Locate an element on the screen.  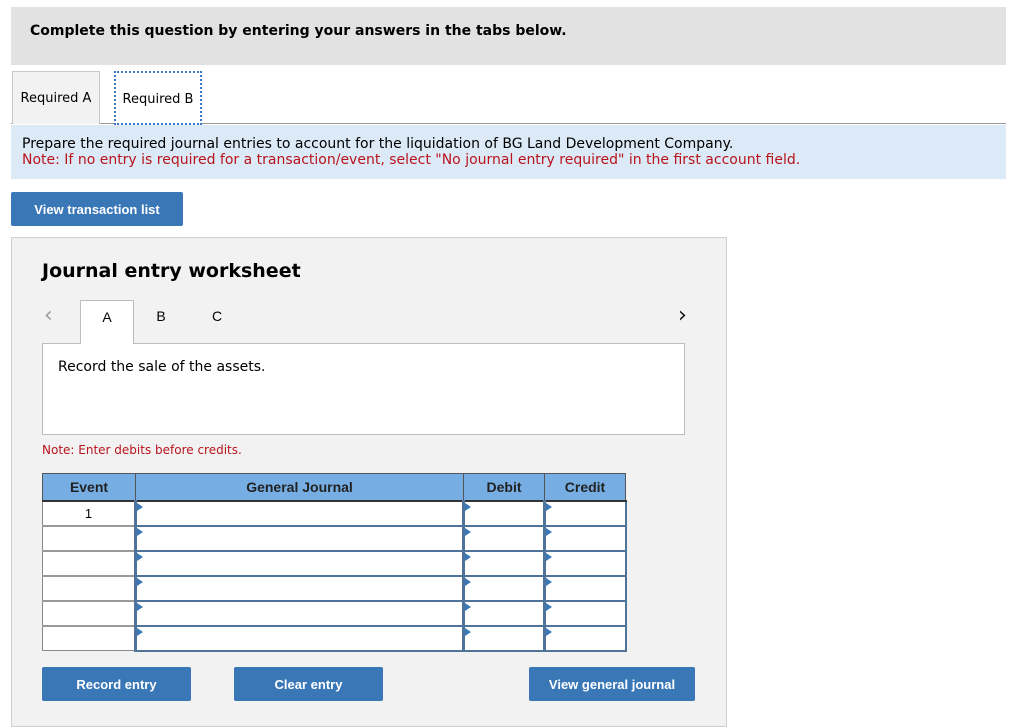
debits-note: Note: Enter debits before credits. is located at coordinates (142, 450).